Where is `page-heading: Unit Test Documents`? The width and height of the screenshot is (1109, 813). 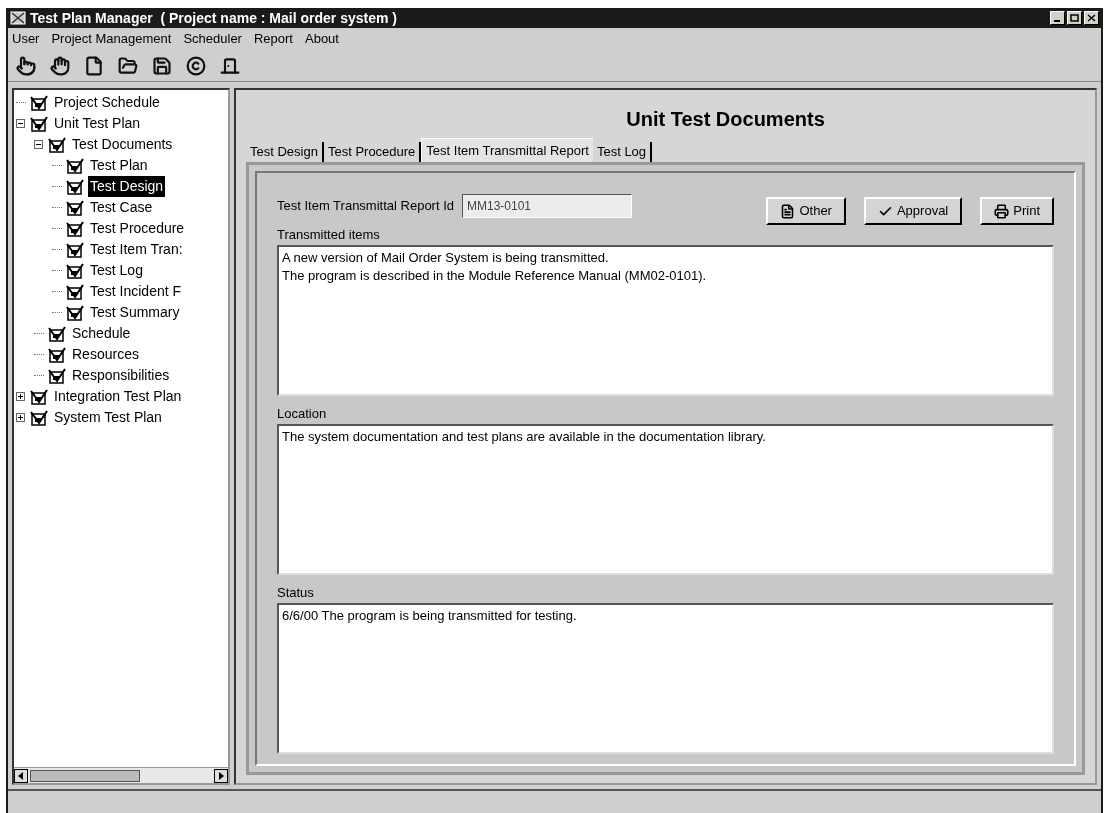 page-heading: Unit Test Documents is located at coordinates (725, 119).